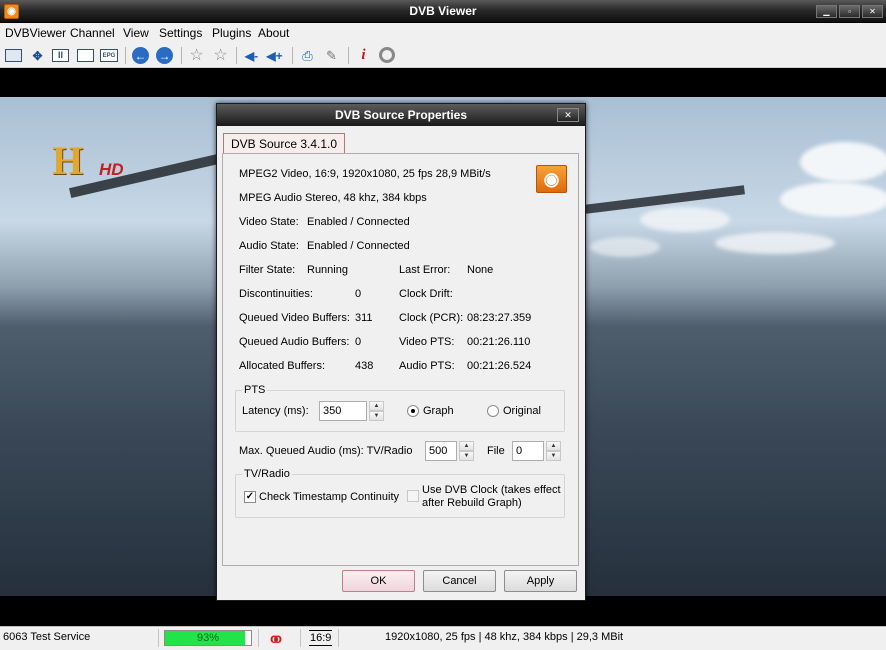  Describe the element at coordinates (180, 33) in the screenshot. I see `menu-settings: Settings` at that location.